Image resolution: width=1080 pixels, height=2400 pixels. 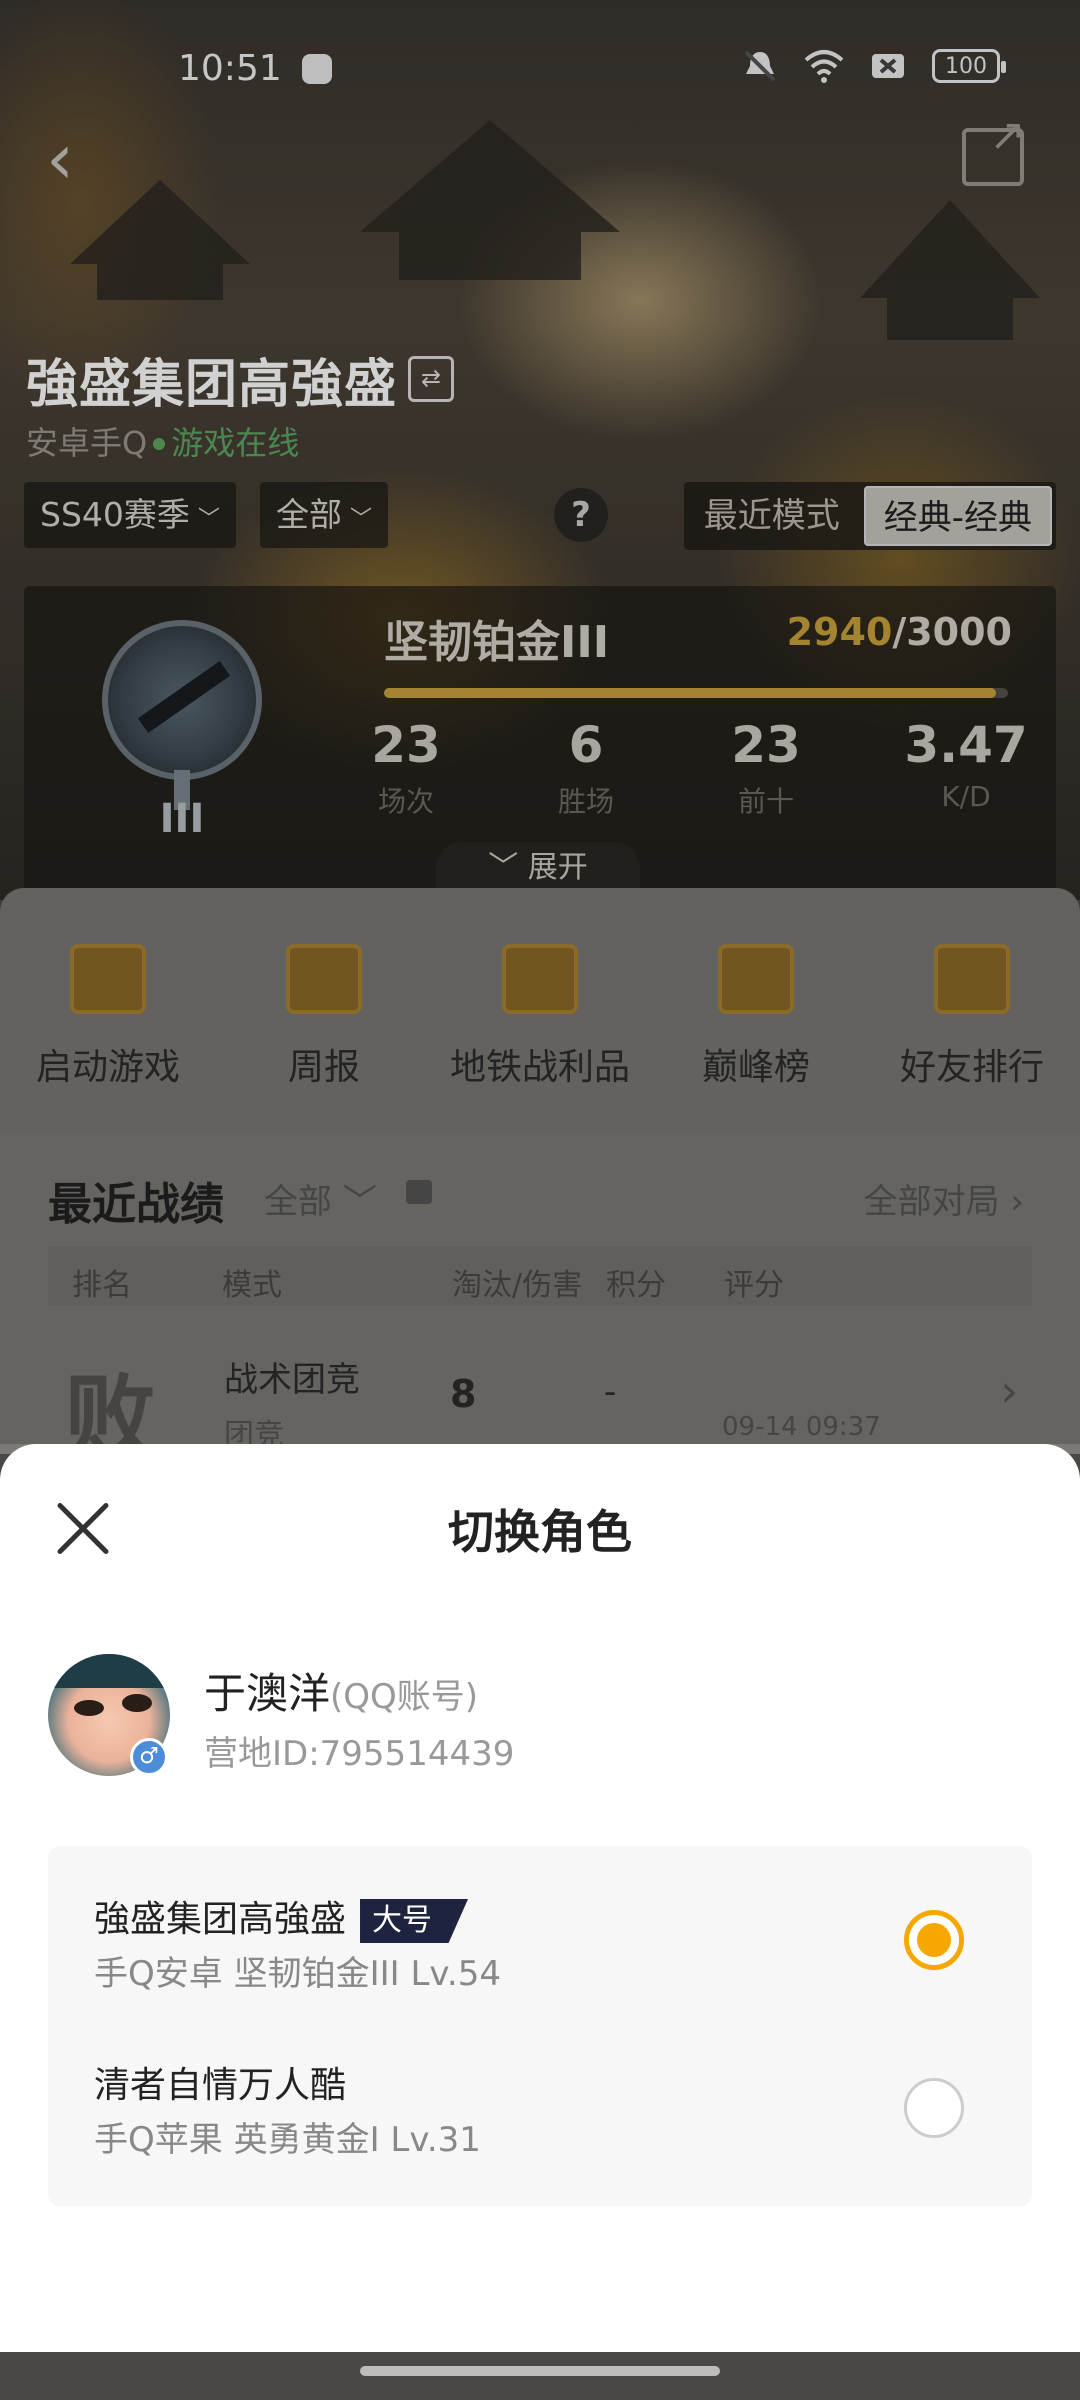 I want to click on all-games-label: 全部对局, so click(x=931, y=1202).